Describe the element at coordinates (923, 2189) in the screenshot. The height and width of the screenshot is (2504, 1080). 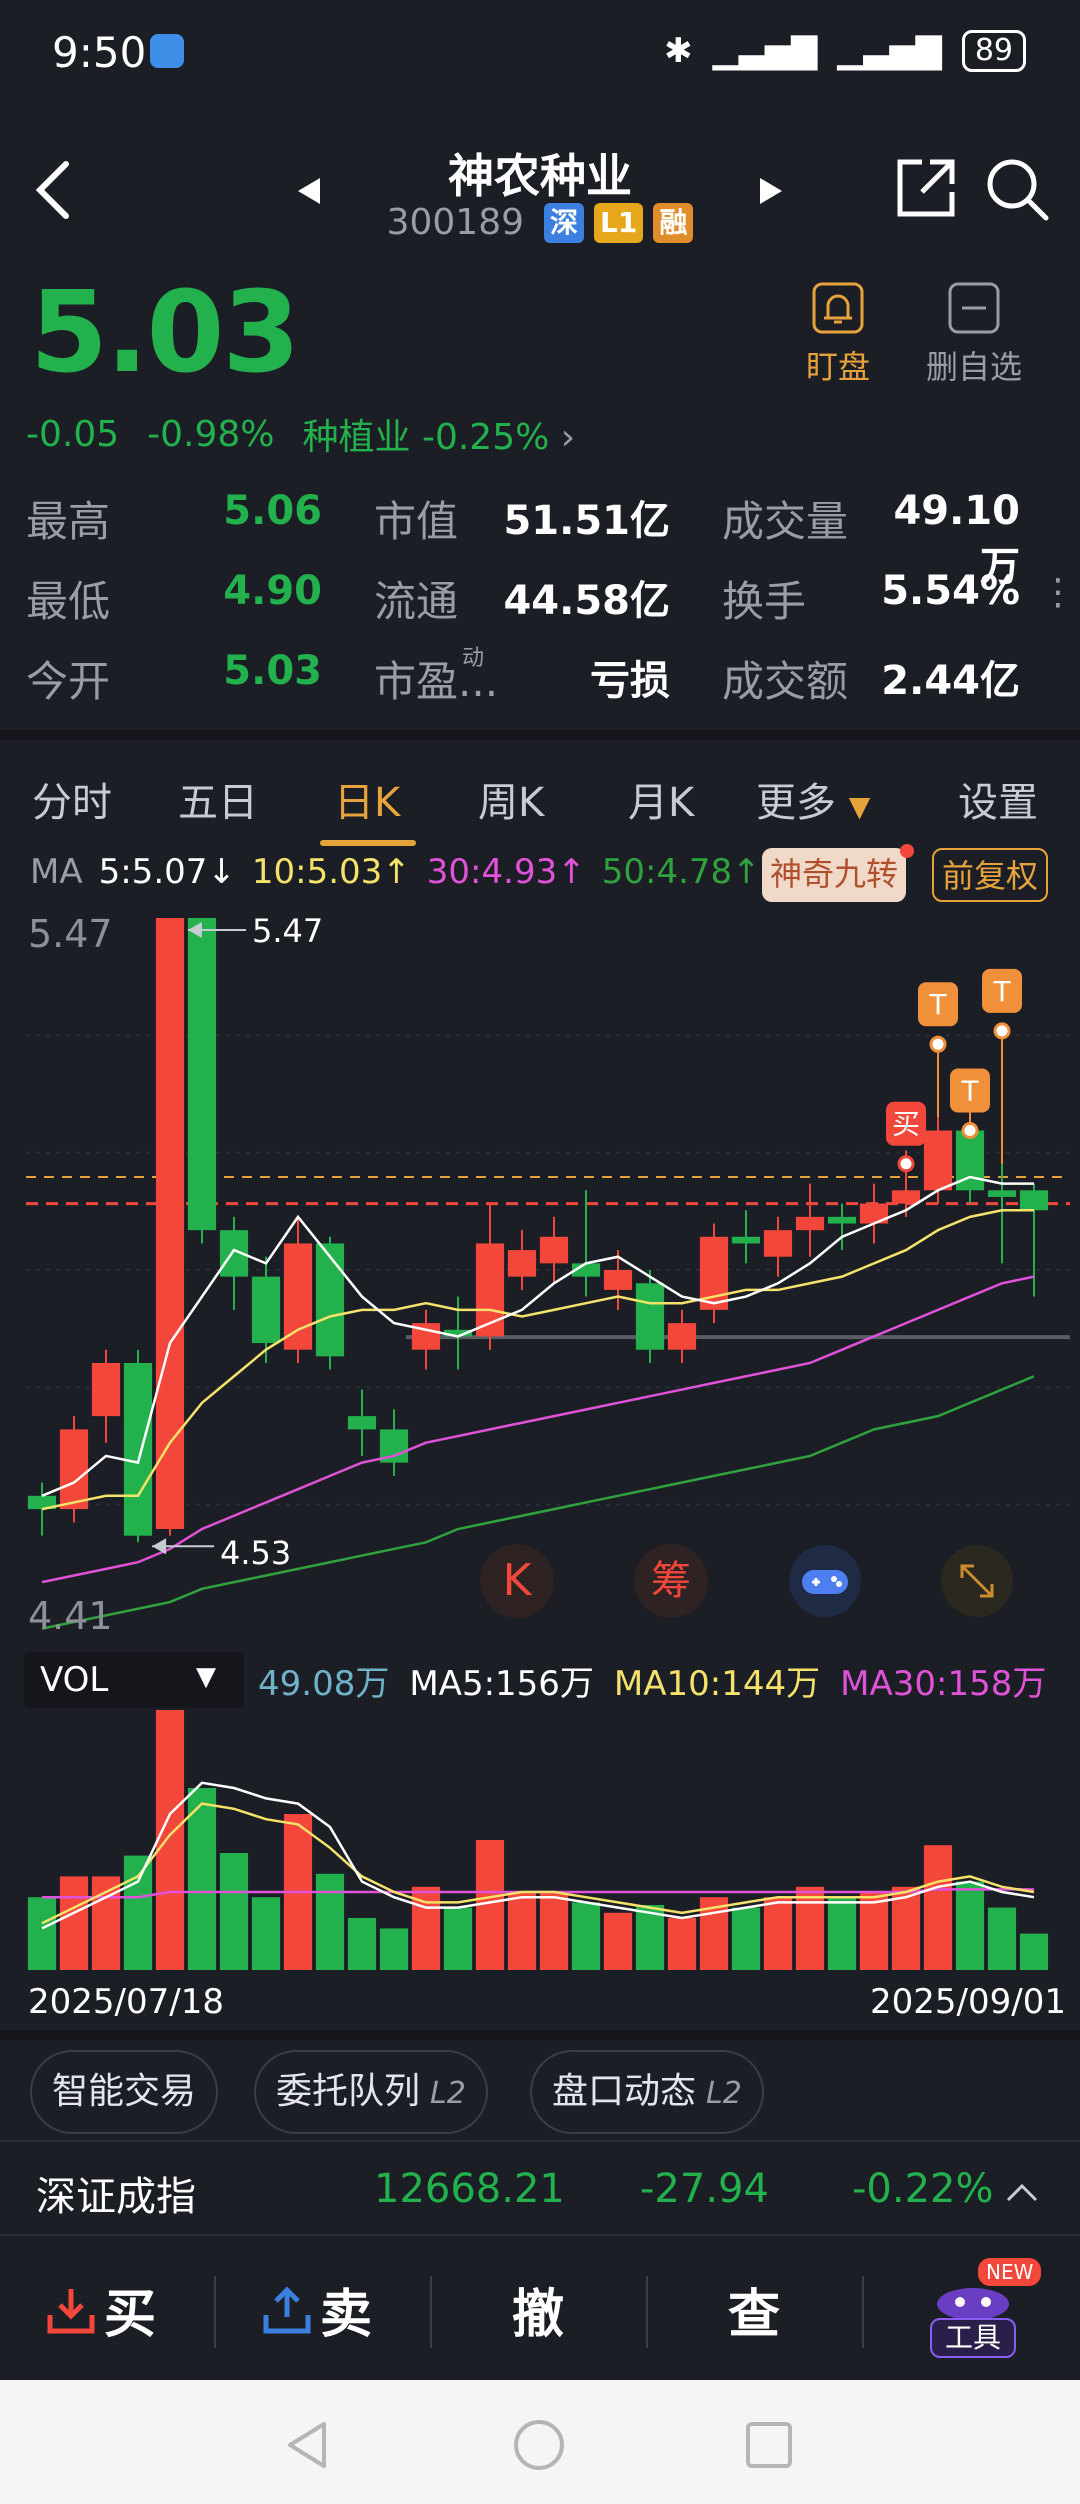
I see `index-pct: -0.22%` at that location.